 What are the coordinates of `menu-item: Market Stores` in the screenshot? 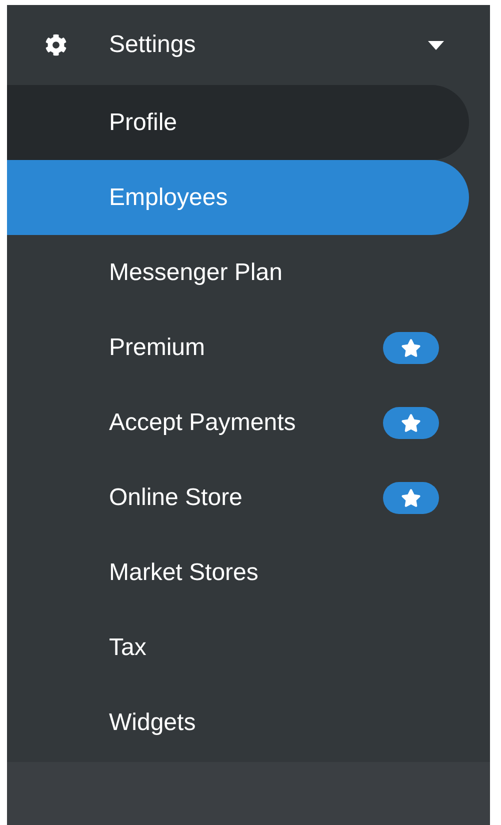 It's located at (238, 572).